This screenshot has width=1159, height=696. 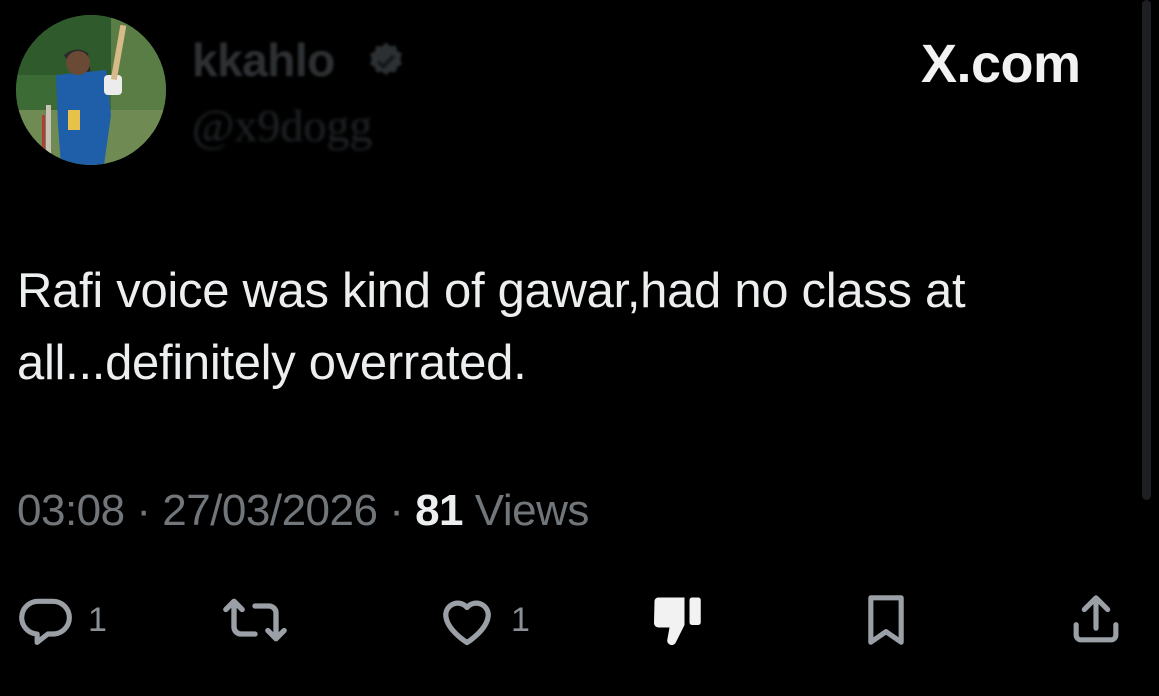 What do you see at coordinates (71, 510) in the screenshot?
I see `tweet-time: 03:08` at bounding box center [71, 510].